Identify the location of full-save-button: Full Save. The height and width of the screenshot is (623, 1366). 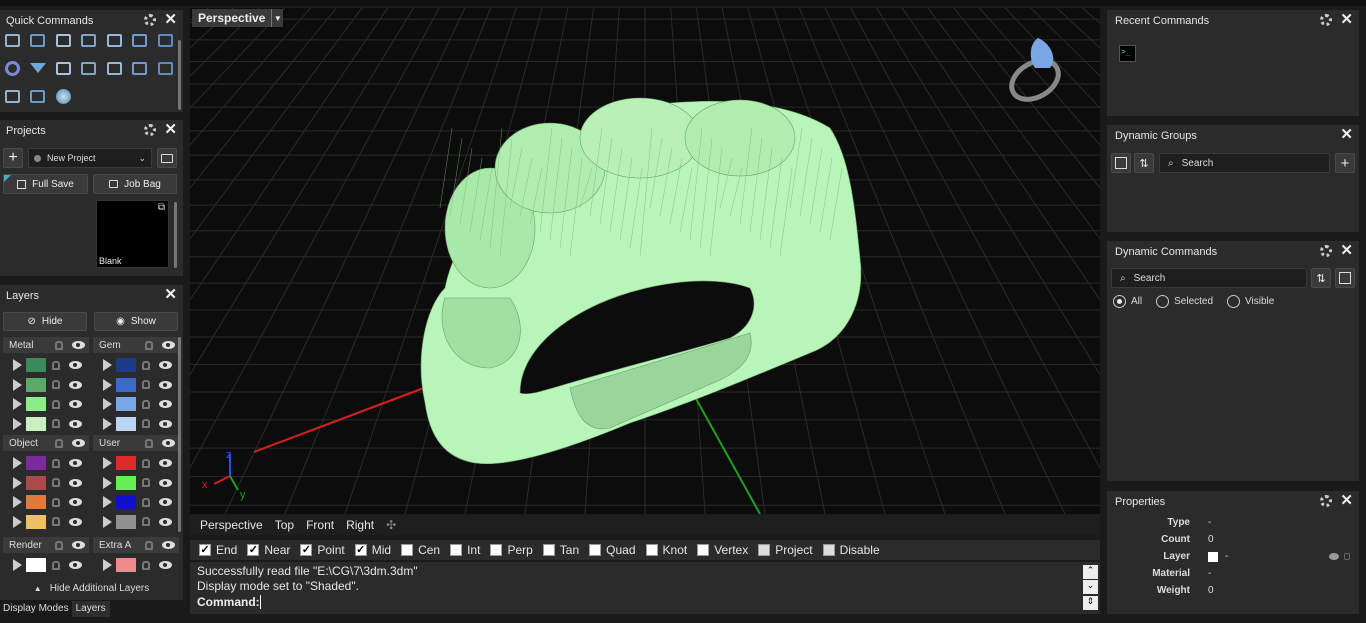
(45, 184).